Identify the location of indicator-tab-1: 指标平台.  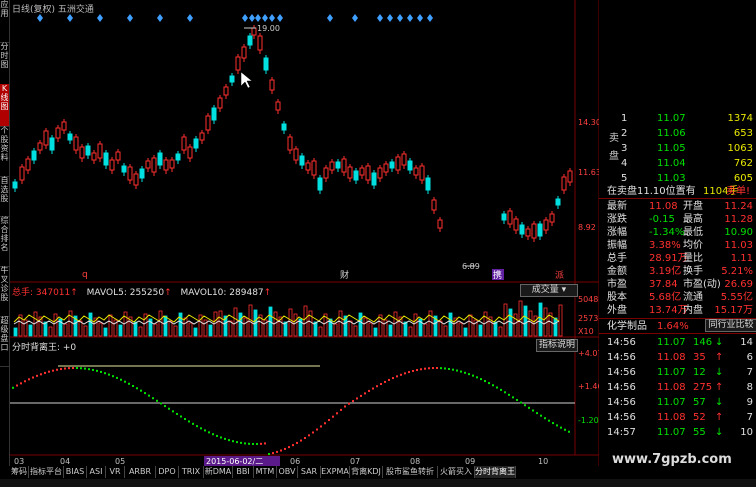
(46, 472).